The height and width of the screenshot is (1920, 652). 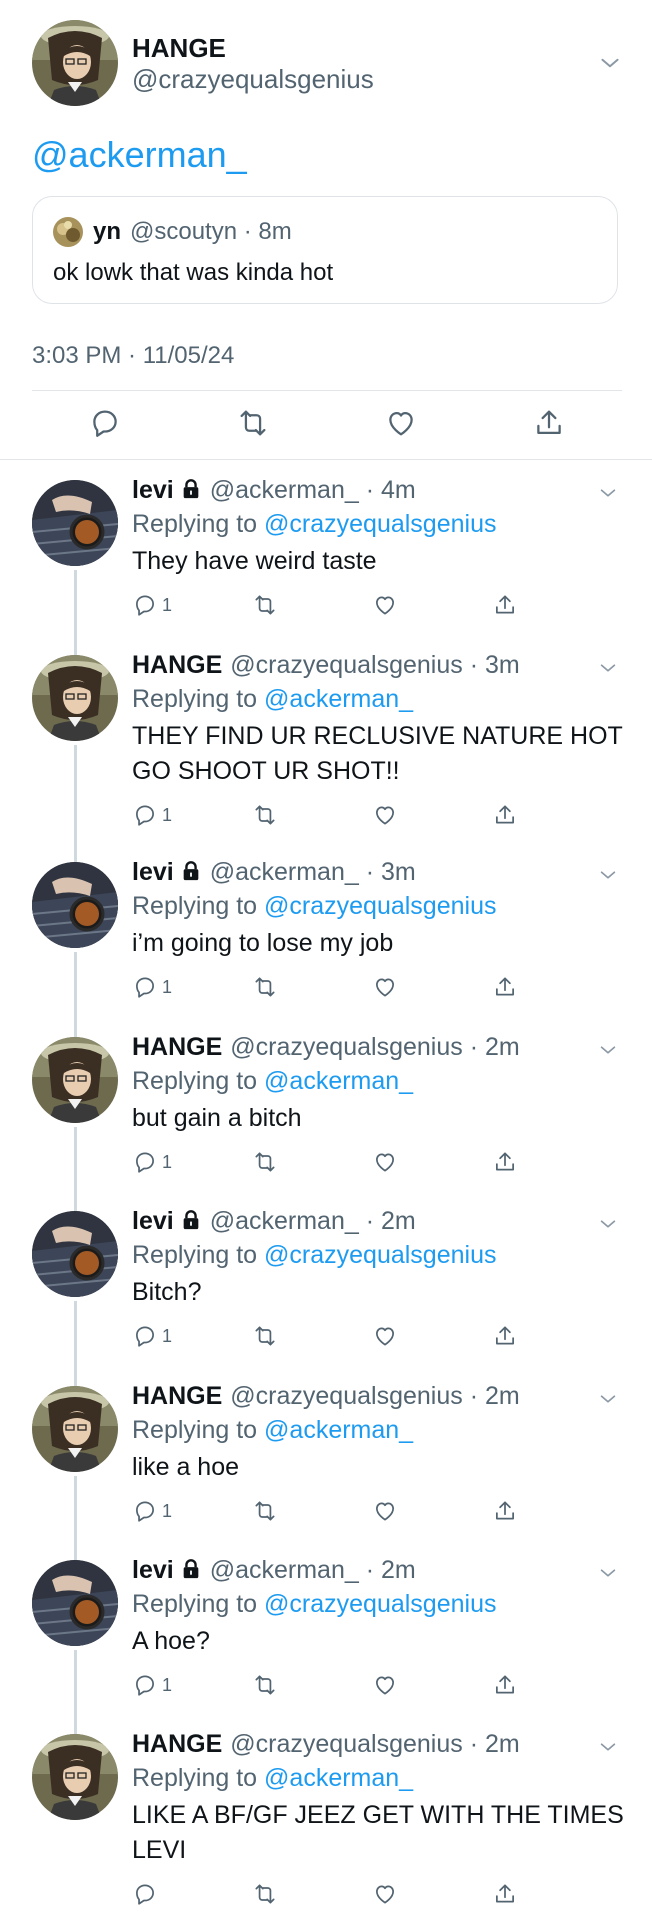 I want to click on tweet-timestamp: 3:03 PM · 11/05/24, so click(x=133, y=356).